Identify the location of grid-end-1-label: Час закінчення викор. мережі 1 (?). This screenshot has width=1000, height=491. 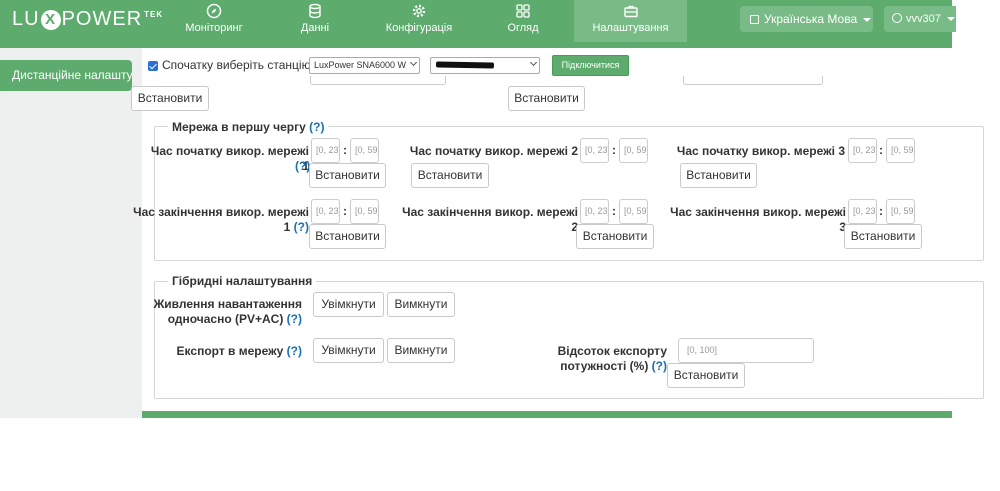
(221, 219).